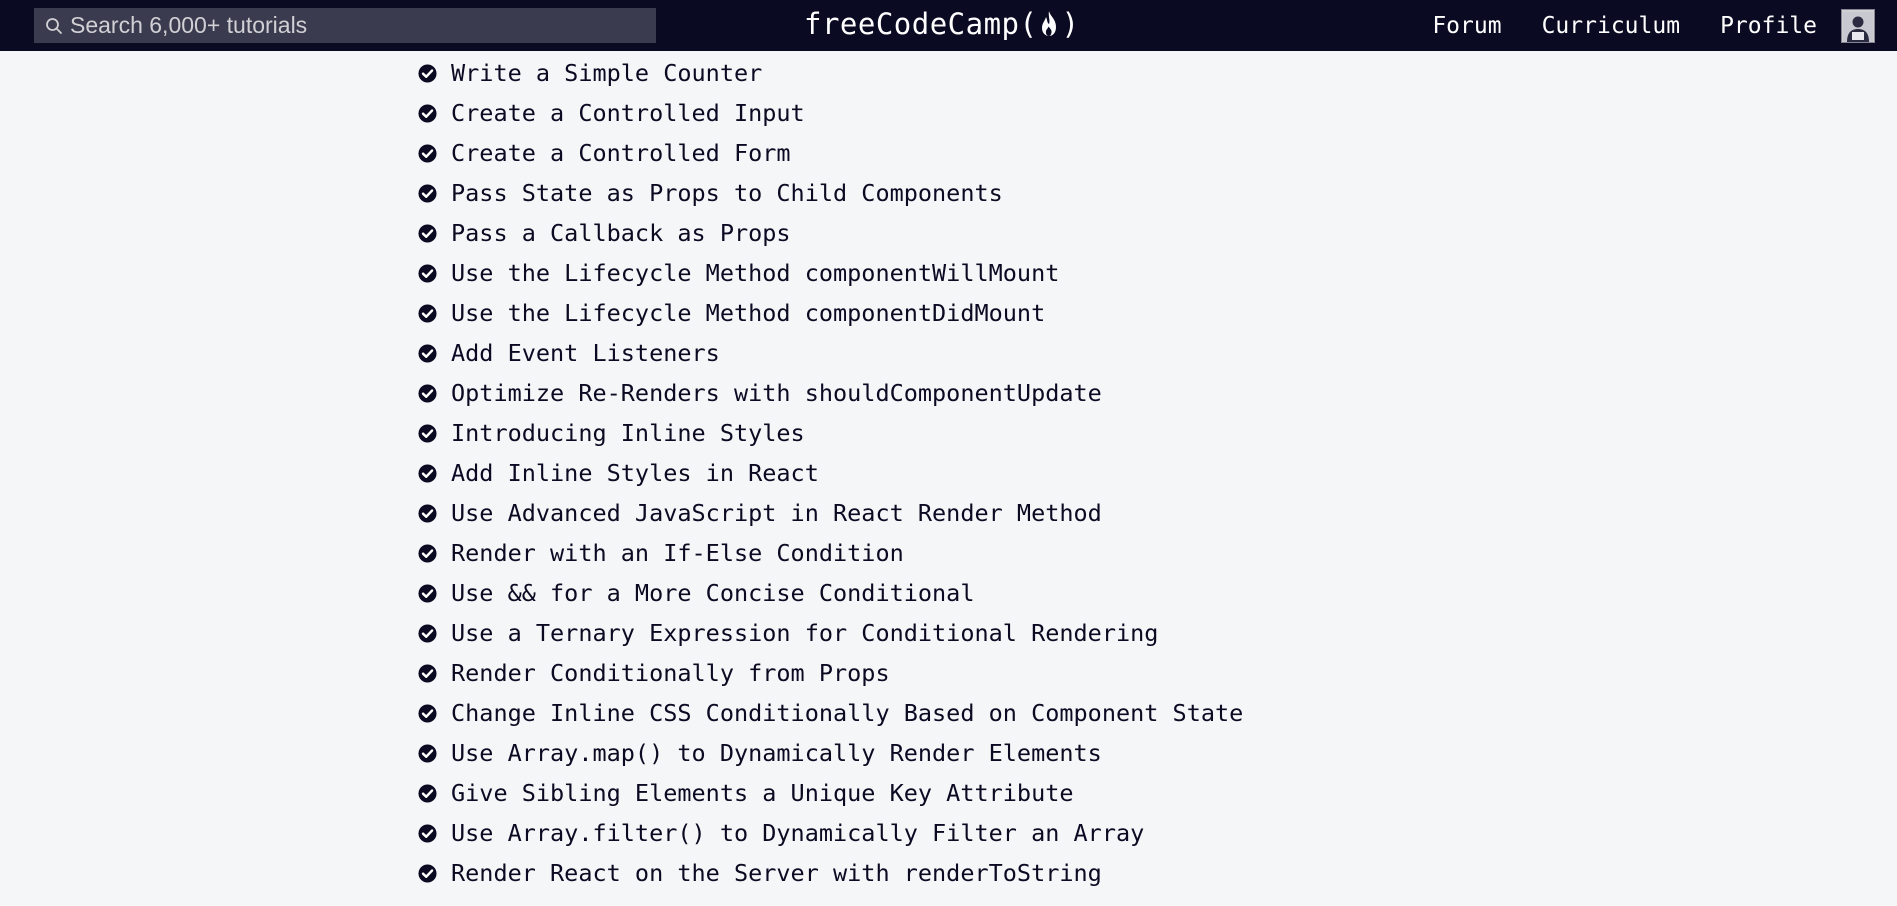  I want to click on challenge-item: Pass State as Props to Child Components, so click(830, 193).